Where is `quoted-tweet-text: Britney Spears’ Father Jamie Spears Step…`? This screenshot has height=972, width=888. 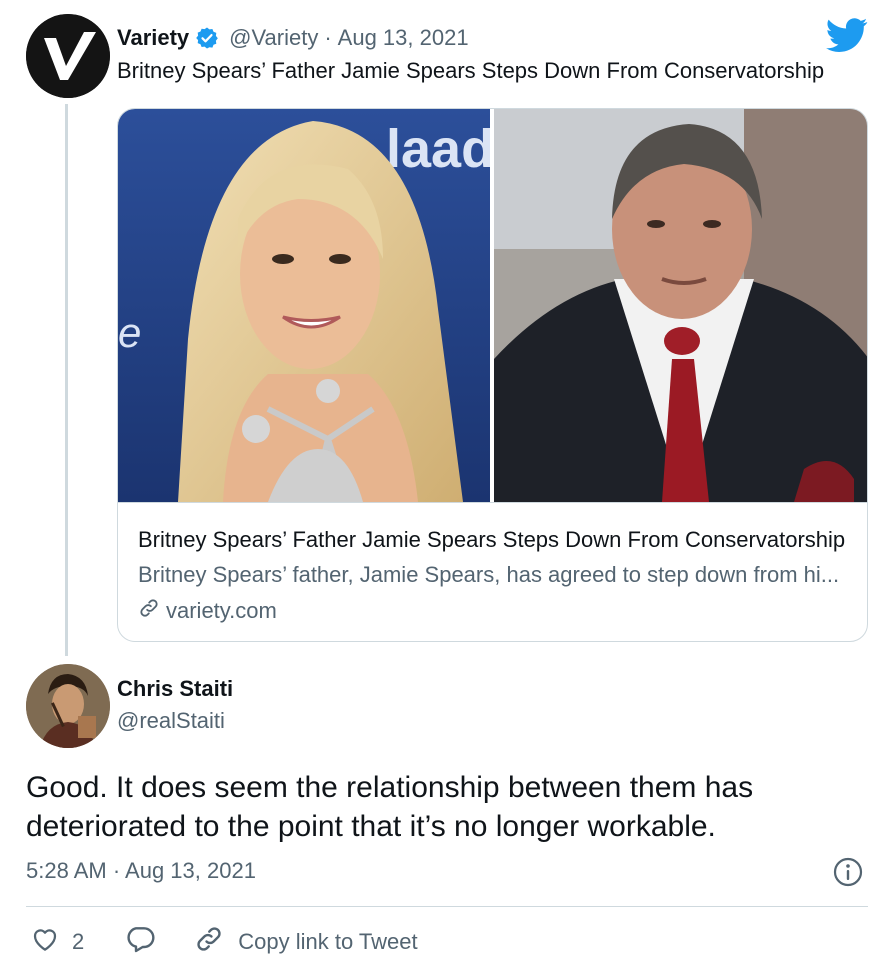
quoted-tweet-text: Britney Spears’ Father Jamie Spears Step… is located at coordinates (471, 70).